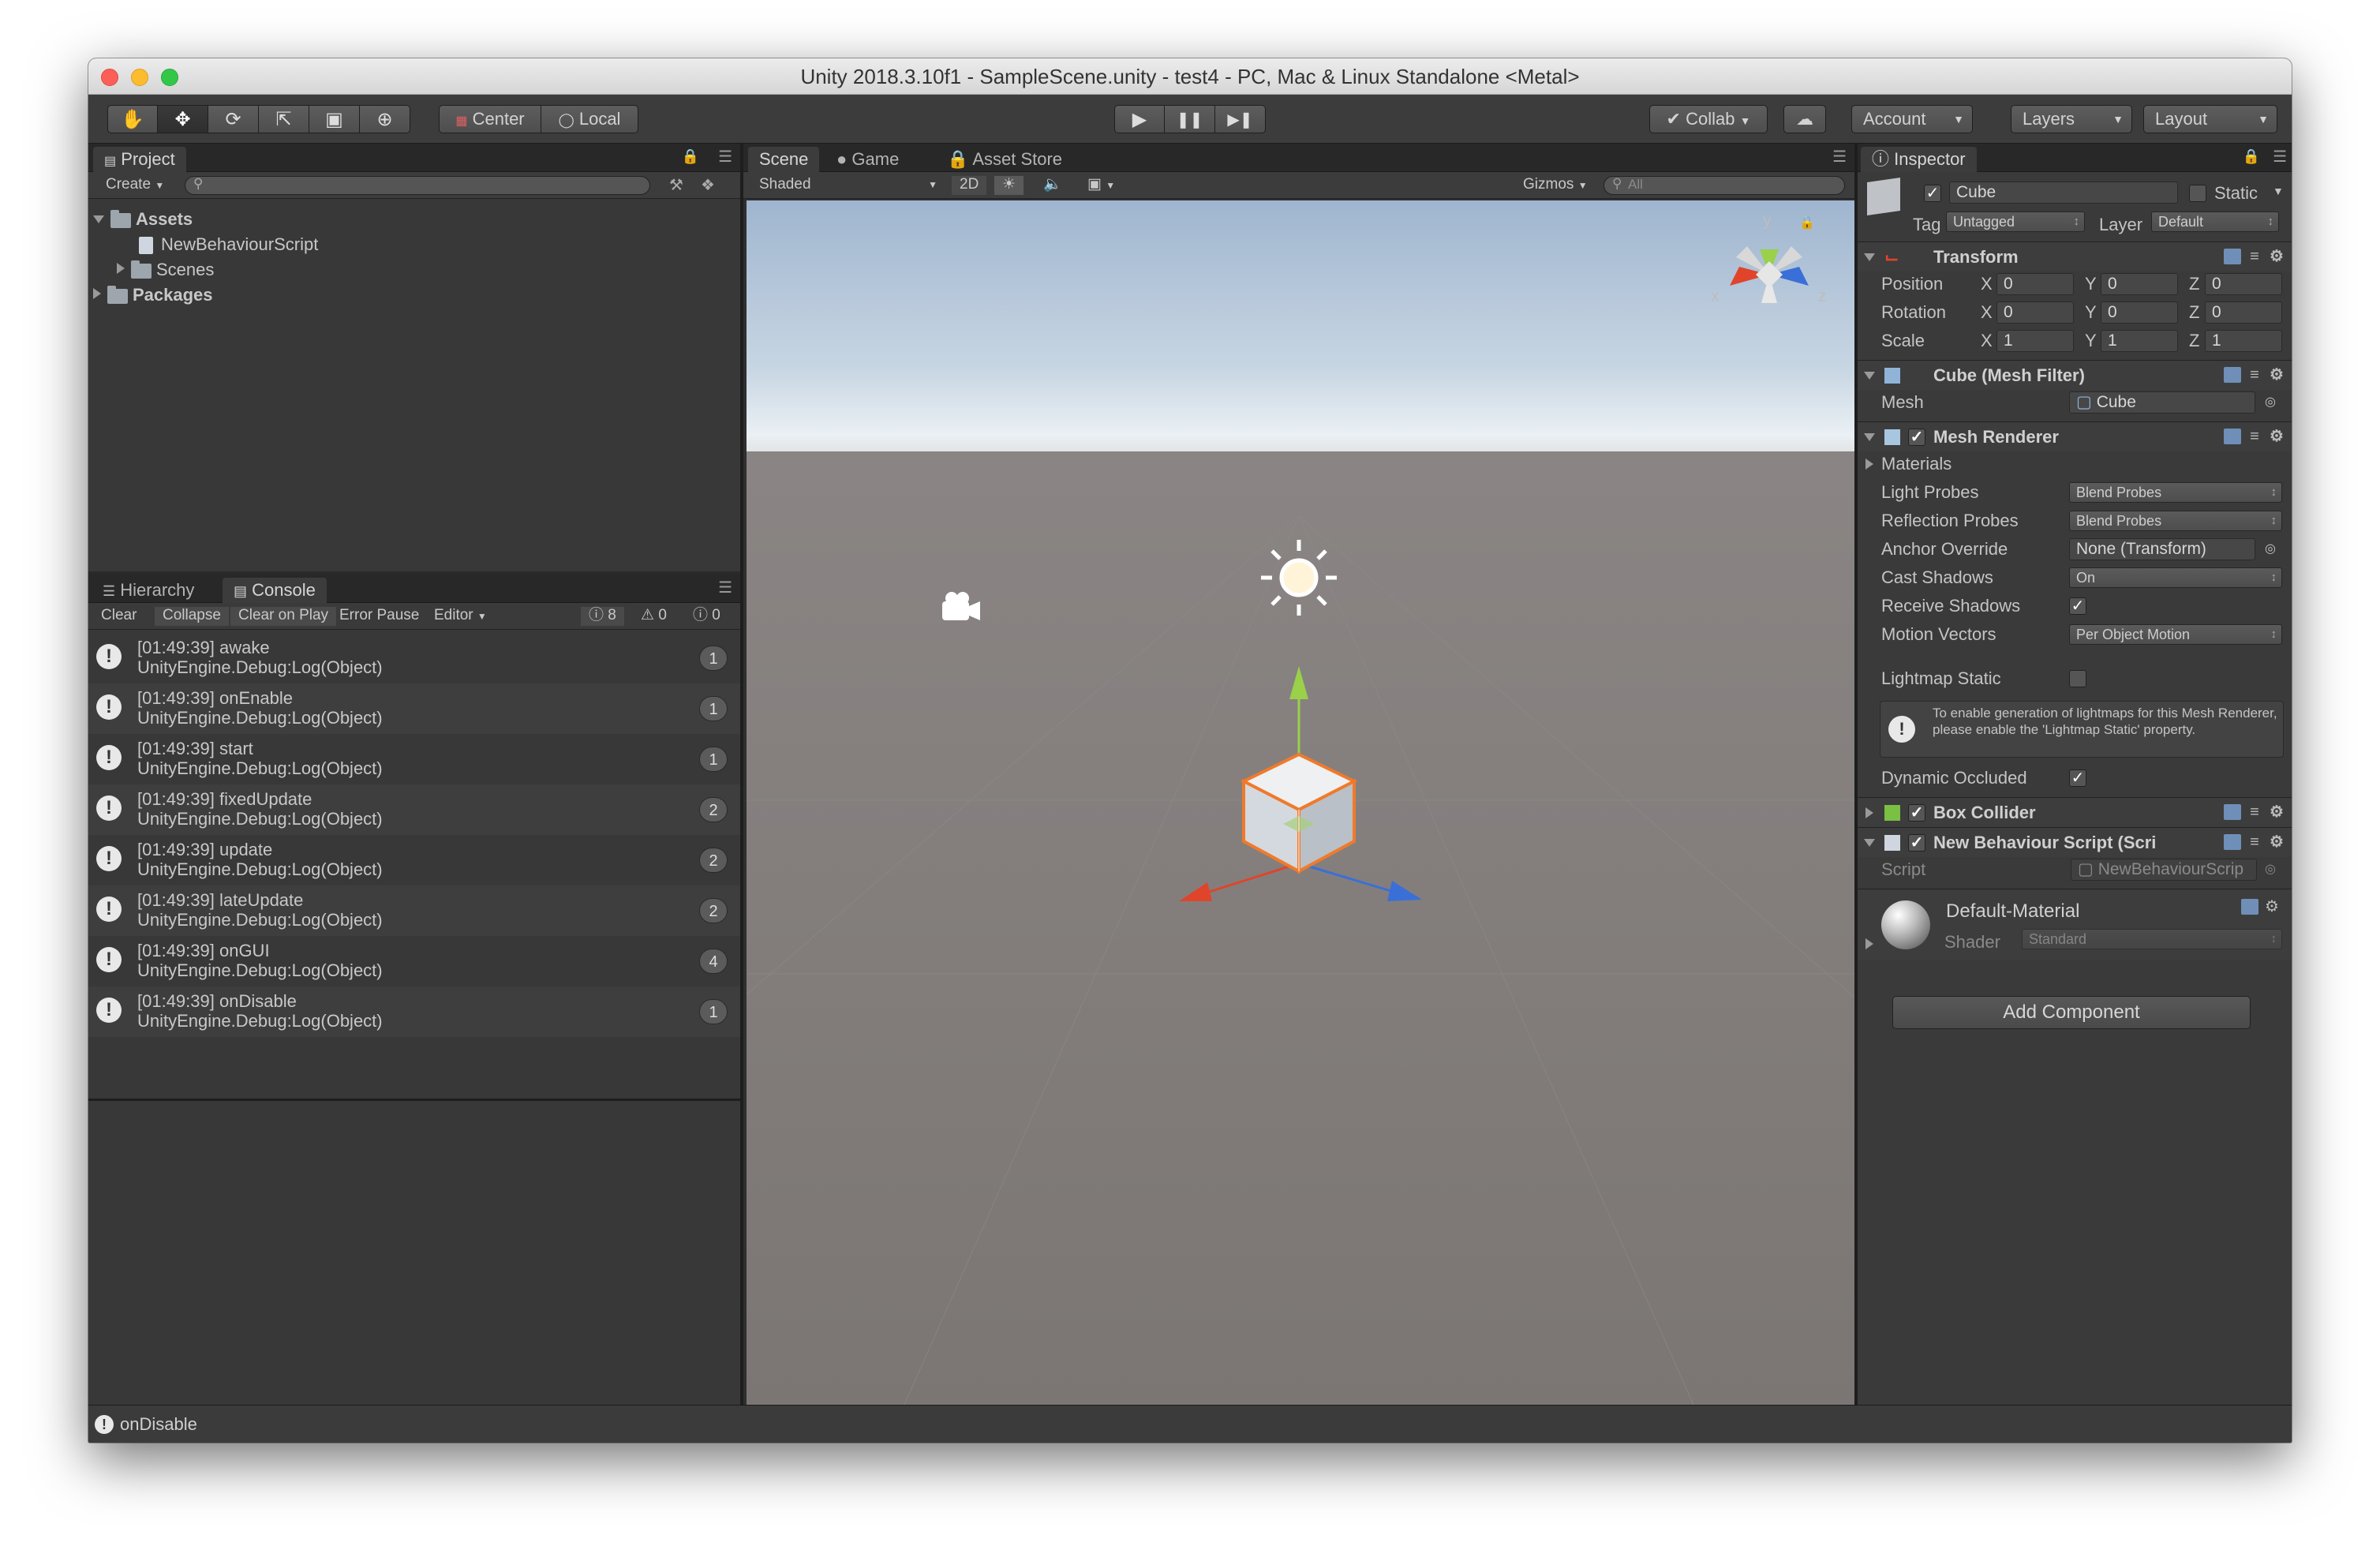  What do you see at coordinates (867, 159) in the screenshot?
I see `tab-game: ● Game` at bounding box center [867, 159].